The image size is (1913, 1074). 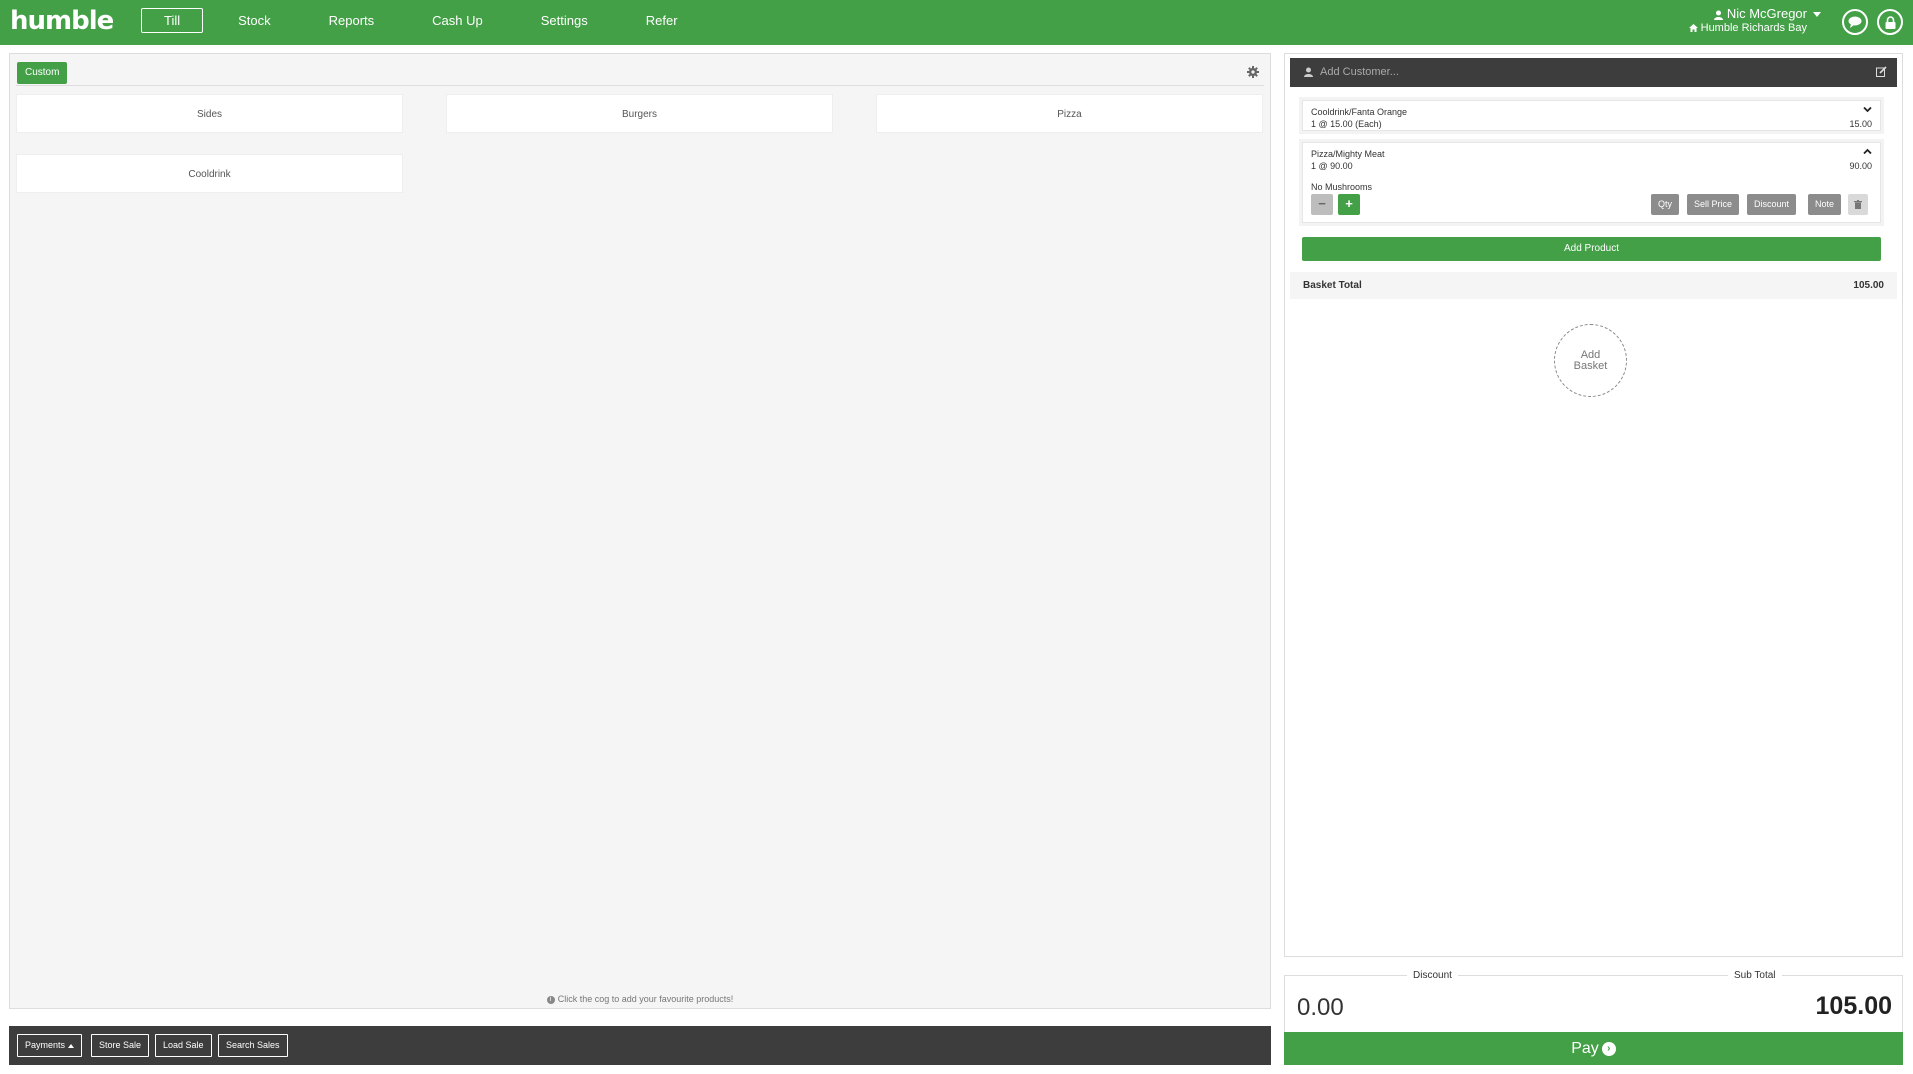 What do you see at coordinates (183, 1045) in the screenshot?
I see `load-sale-button: Load Sale` at bounding box center [183, 1045].